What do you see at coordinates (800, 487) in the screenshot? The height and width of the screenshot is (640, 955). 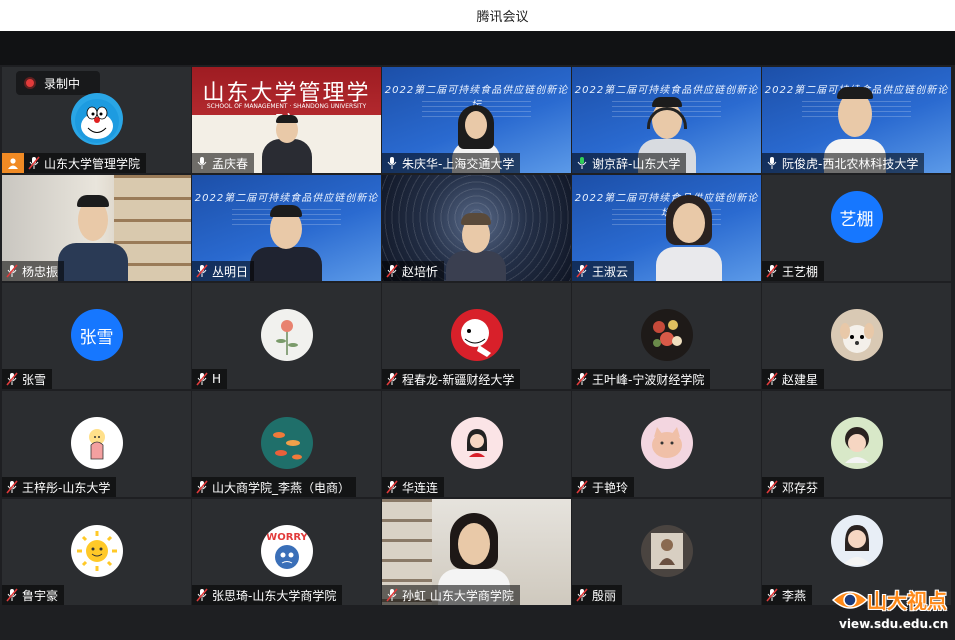 I see `participant-name: 邓存芬` at bounding box center [800, 487].